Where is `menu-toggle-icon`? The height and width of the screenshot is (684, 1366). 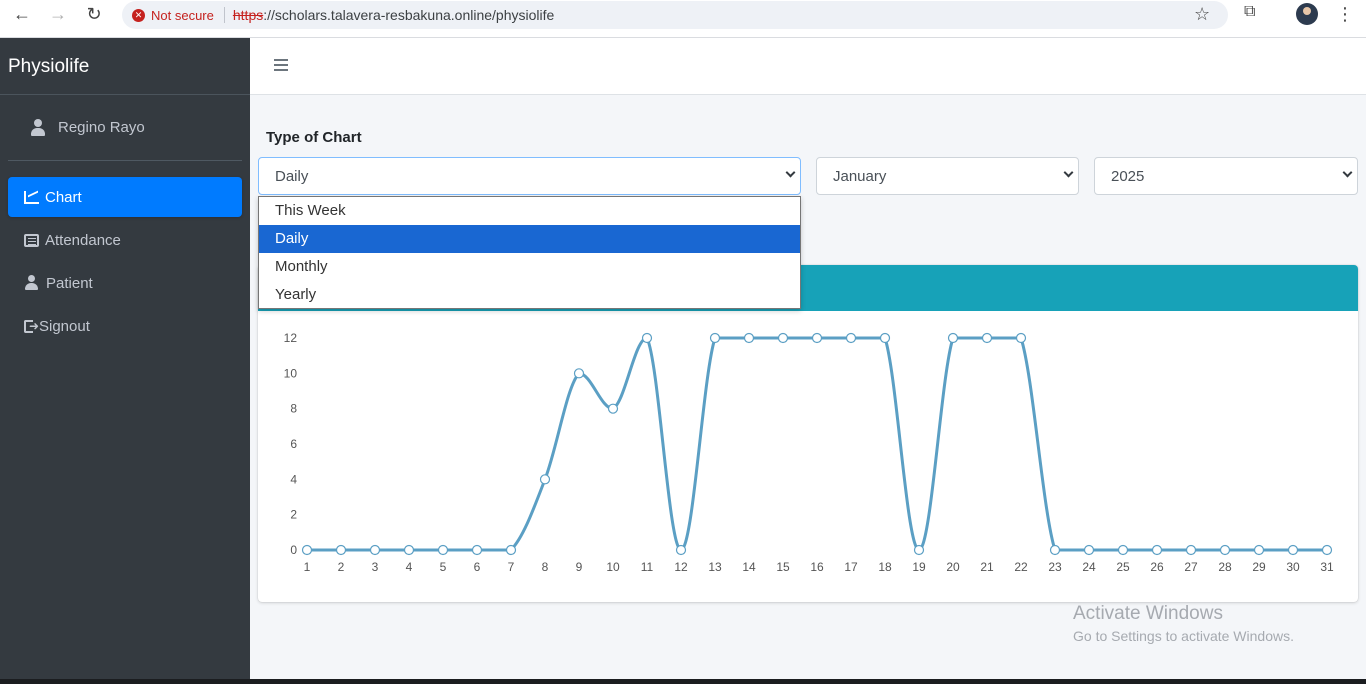 menu-toggle-icon is located at coordinates (281, 65).